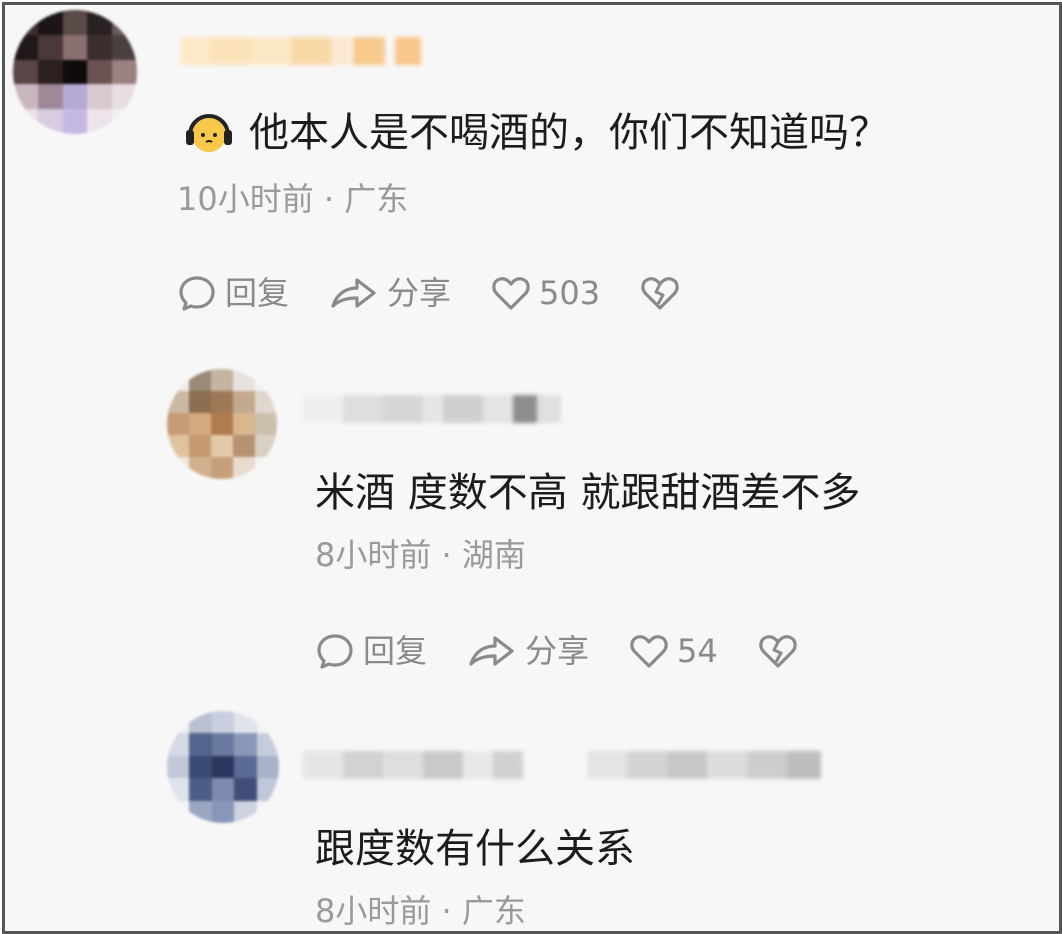 The width and height of the screenshot is (1062, 934). I want to click on comment-text-row: 他本人是不喝酒的，你们不知道吗？, so click(536, 133).